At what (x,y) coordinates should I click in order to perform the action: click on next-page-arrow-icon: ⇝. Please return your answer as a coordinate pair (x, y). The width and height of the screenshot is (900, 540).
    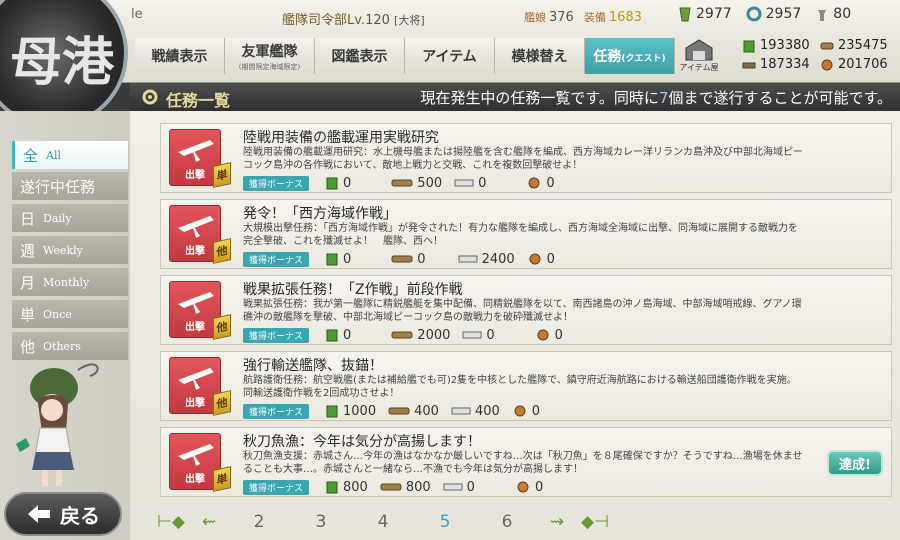
    Looking at the image, I should click on (557, 522).